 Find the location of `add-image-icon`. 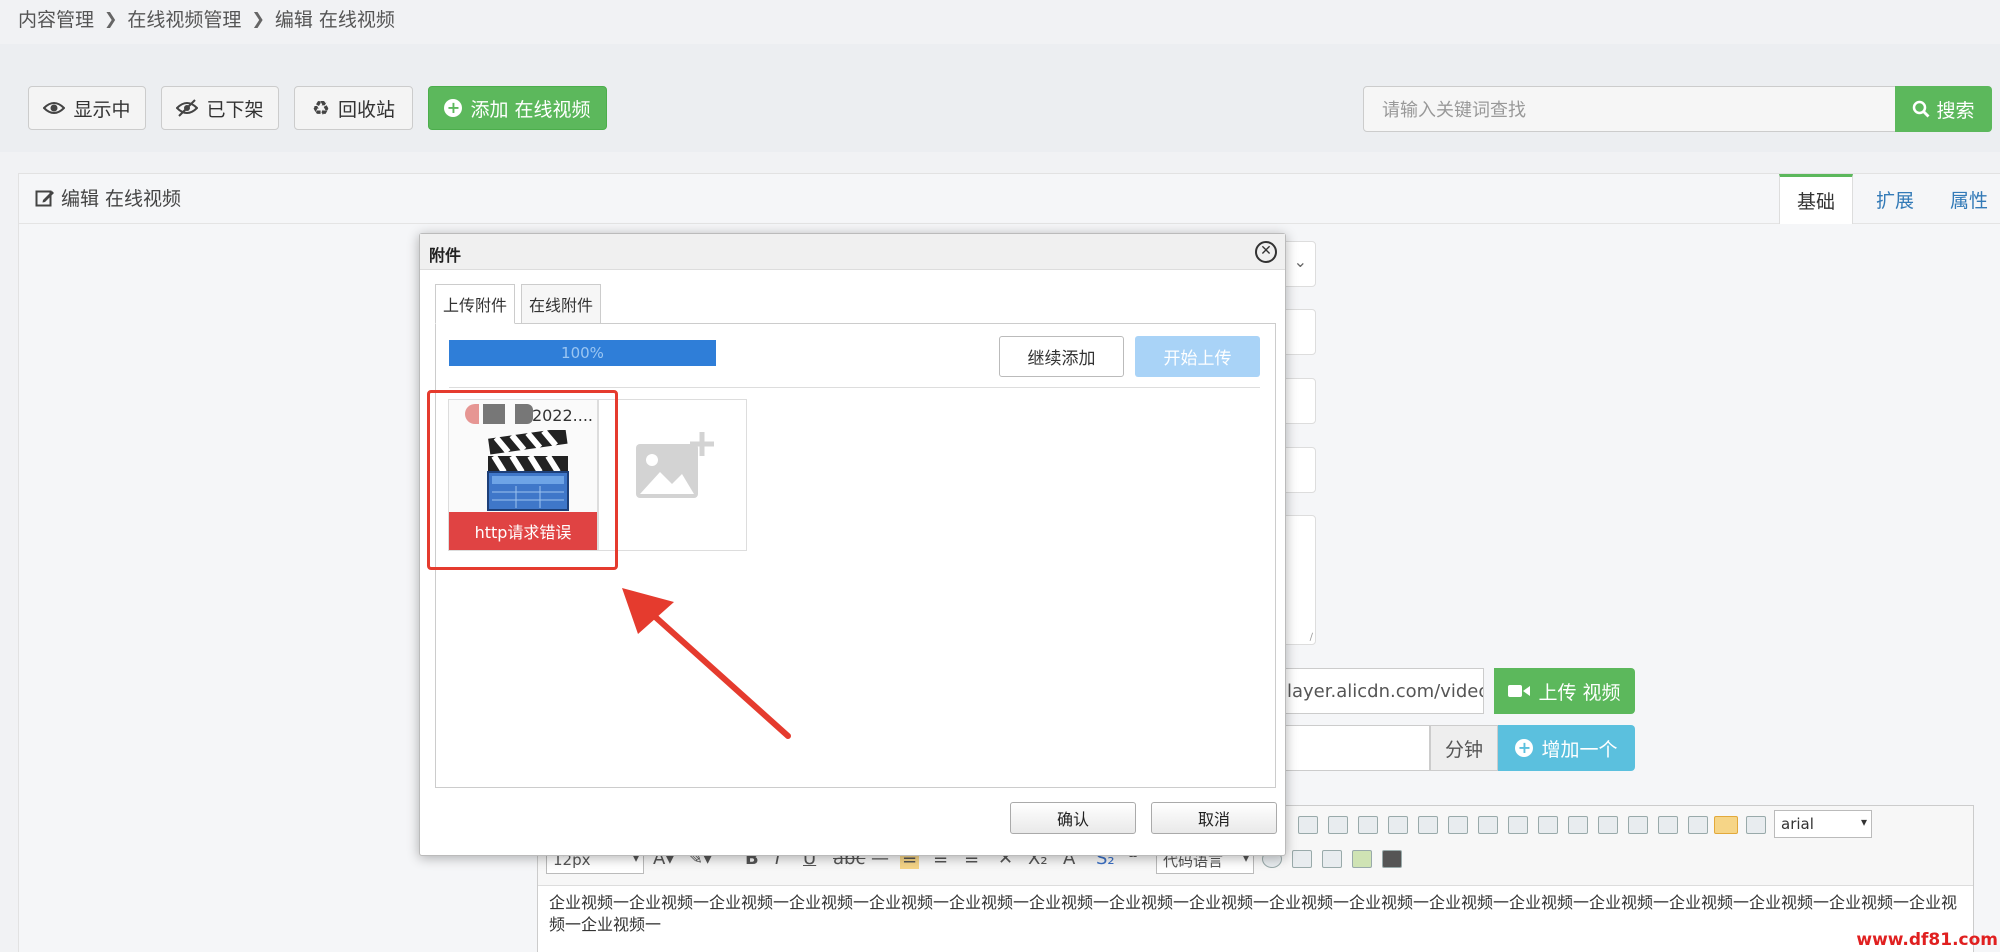

add-image-icon is located at coordinates (675, 465).